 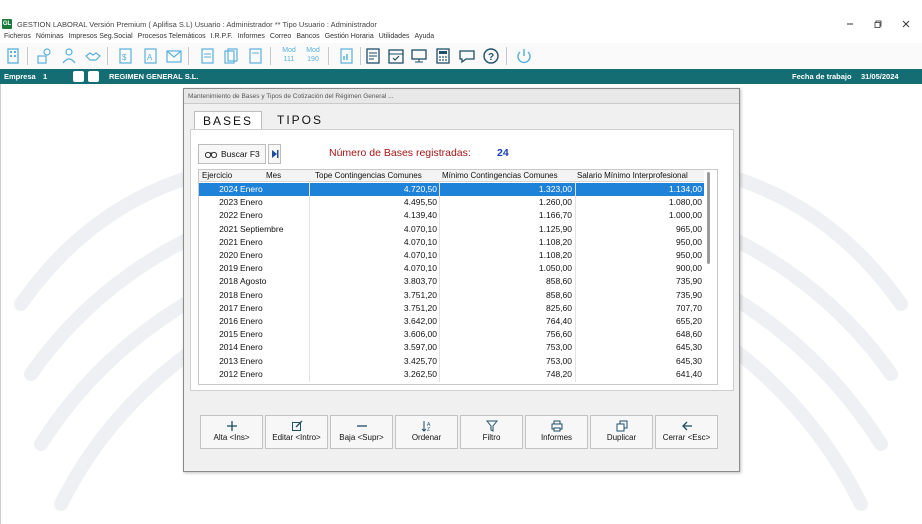 What do you see at coordinates (451, 308) in the screenshot?
I see `table-row: 2017 Enero 3.751,20 825,60 707,70` at bounding box center [451, 308].